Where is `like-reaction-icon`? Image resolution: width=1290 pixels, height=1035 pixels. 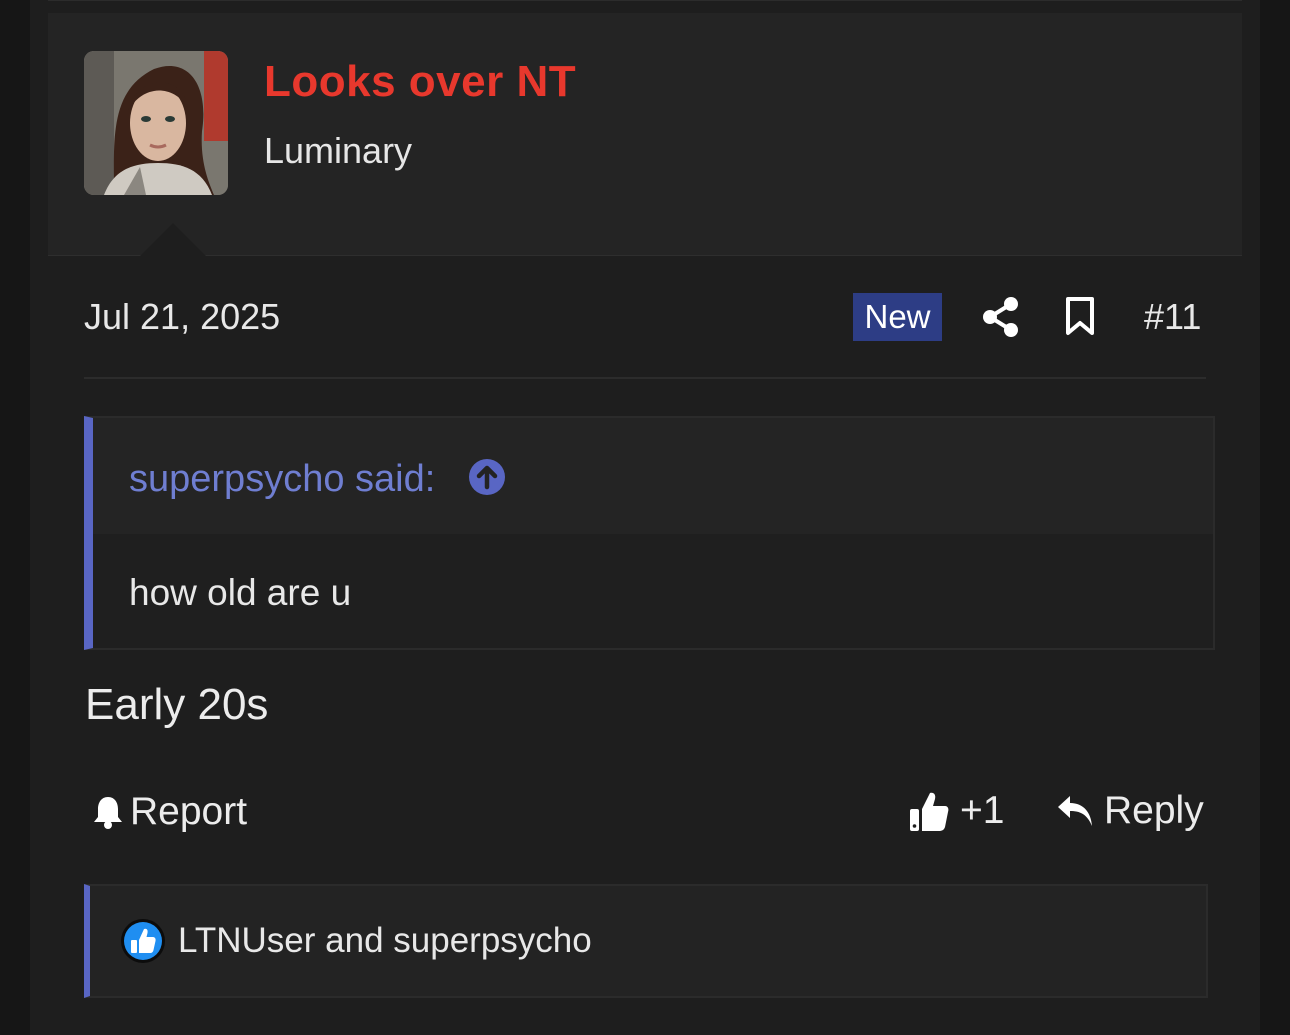
like-reaction-icon is located at coordinates (143, 941).